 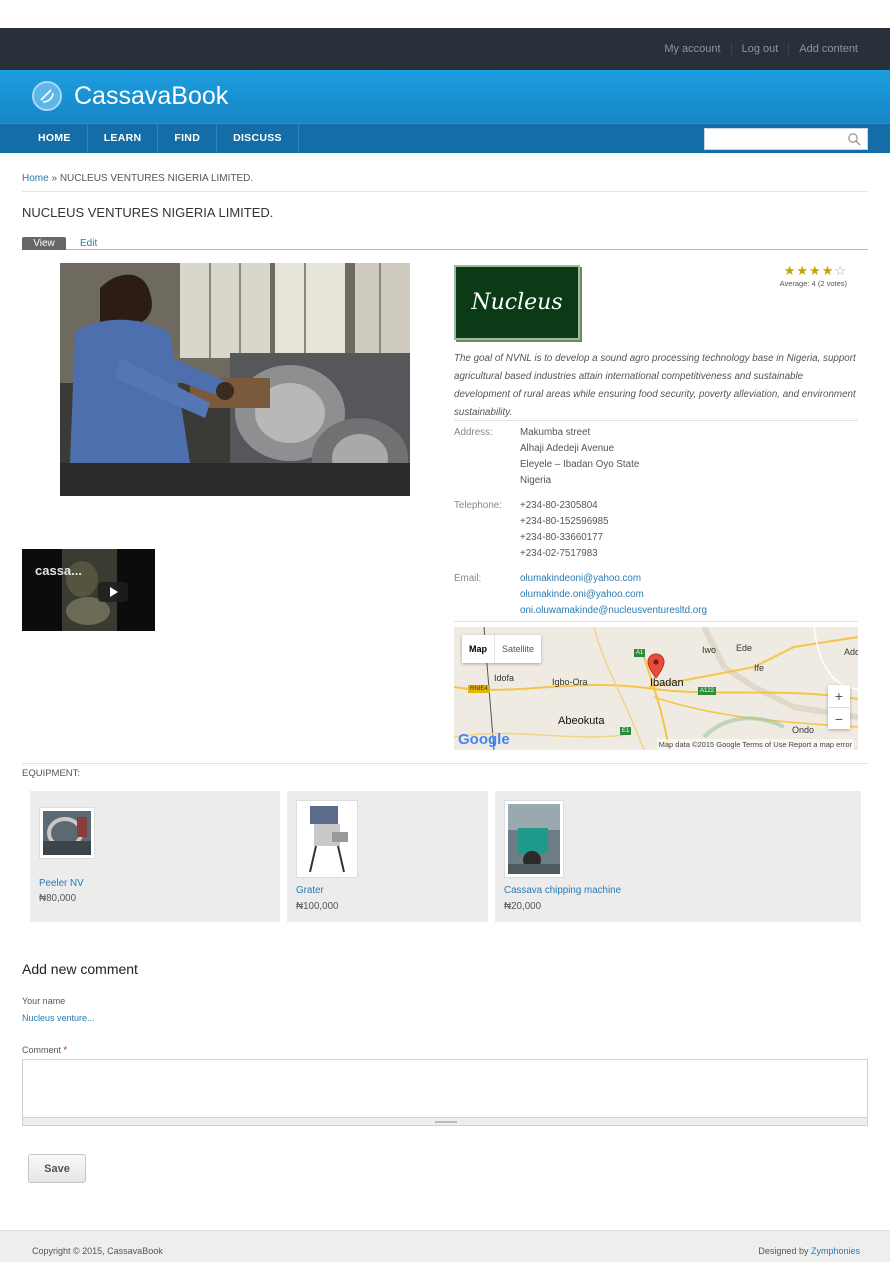 I want to click on search-input, so click(x=775, y=139).